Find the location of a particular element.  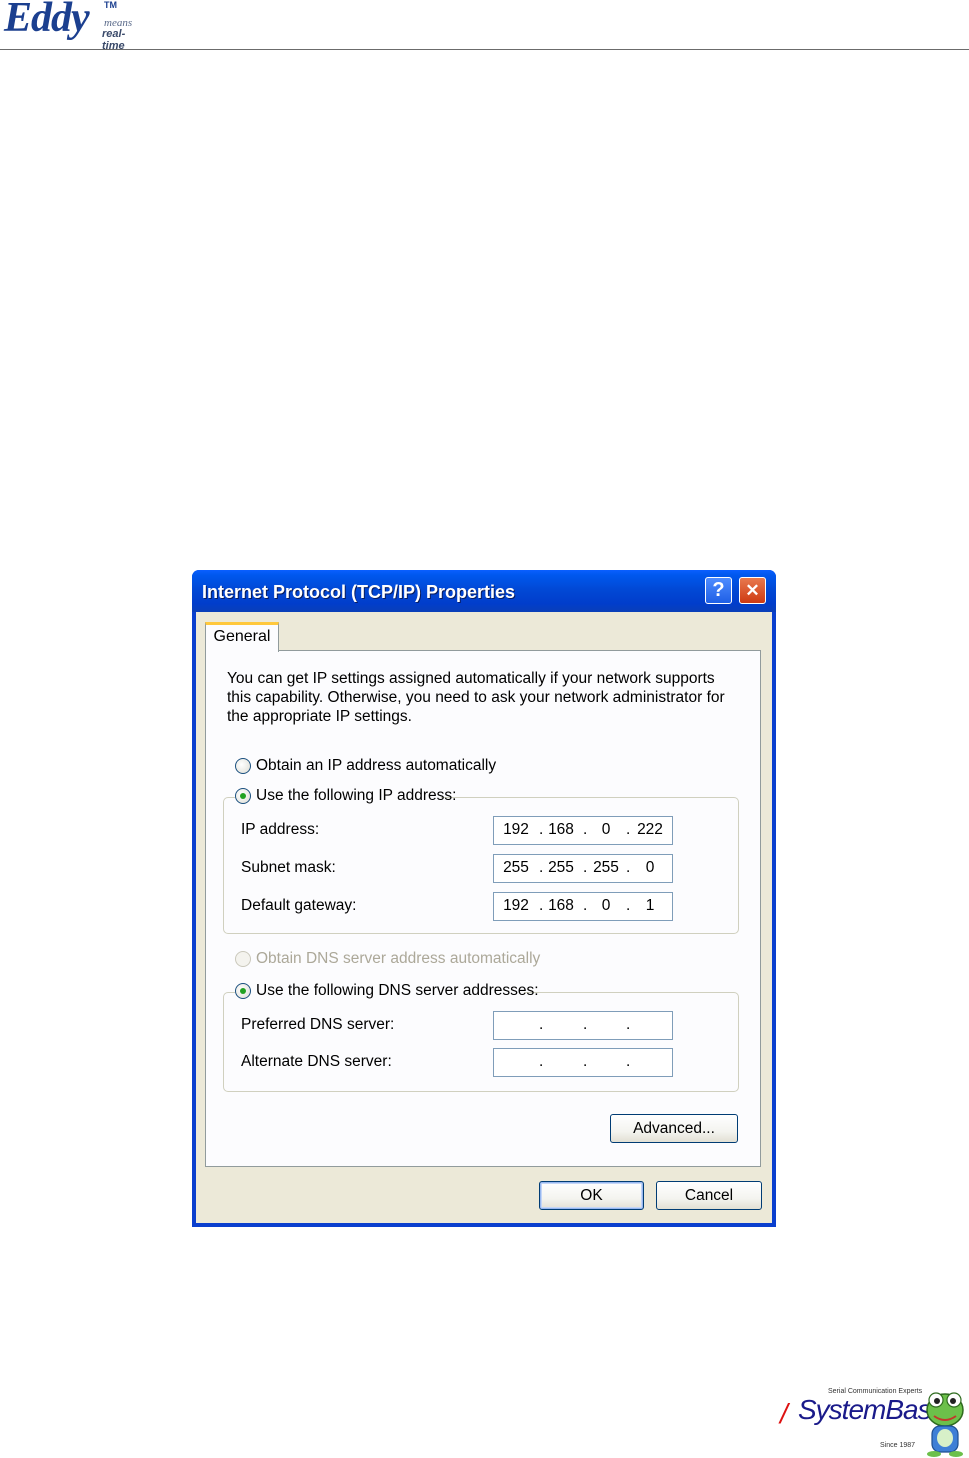

systembase-mark-icon: / is located at coordinates (784, 1413).